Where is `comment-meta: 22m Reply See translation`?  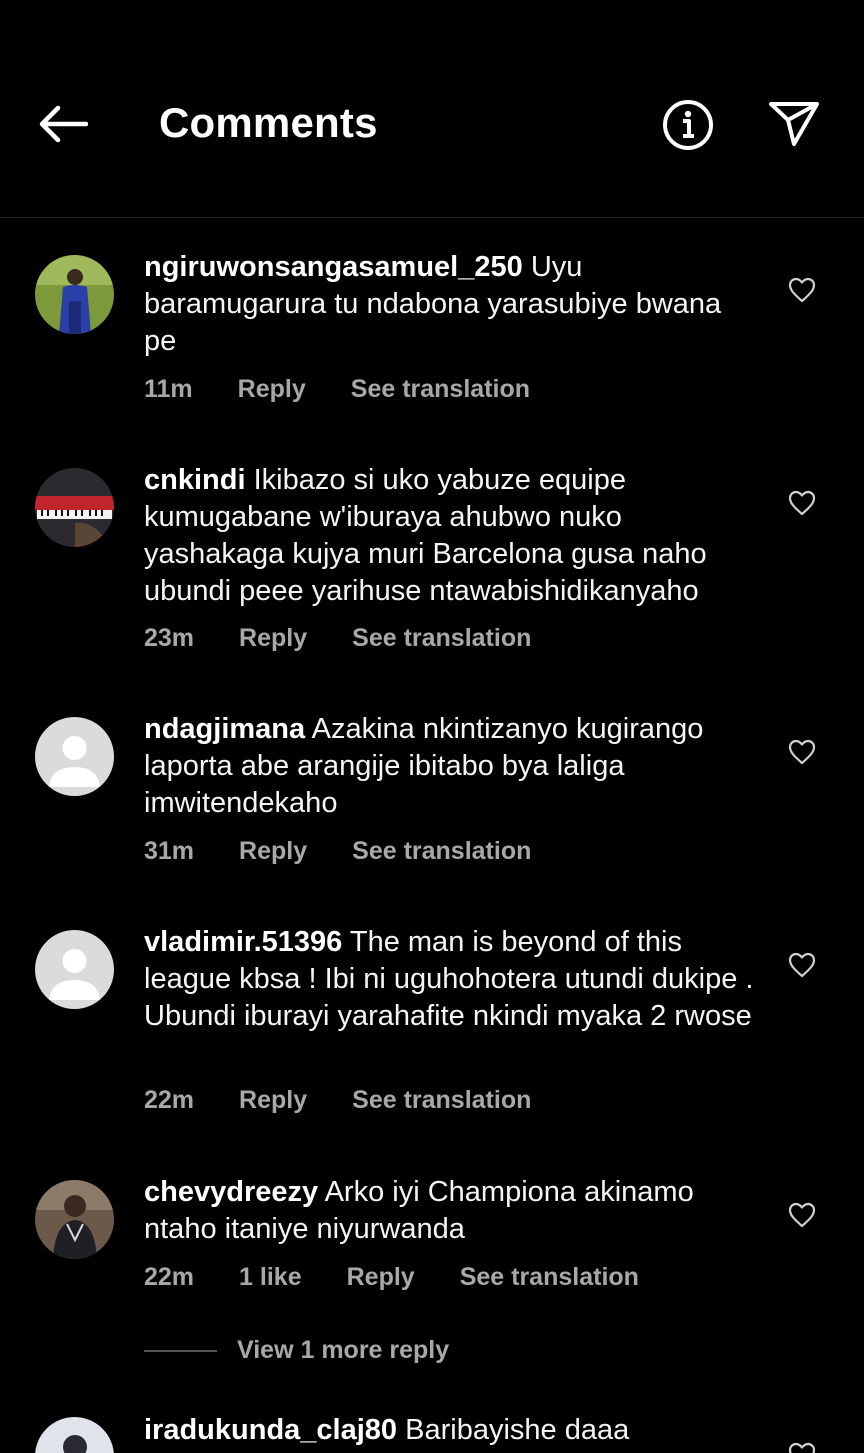 comment-meta: 22m Reply See translation is located at coordinates (360, 1100).